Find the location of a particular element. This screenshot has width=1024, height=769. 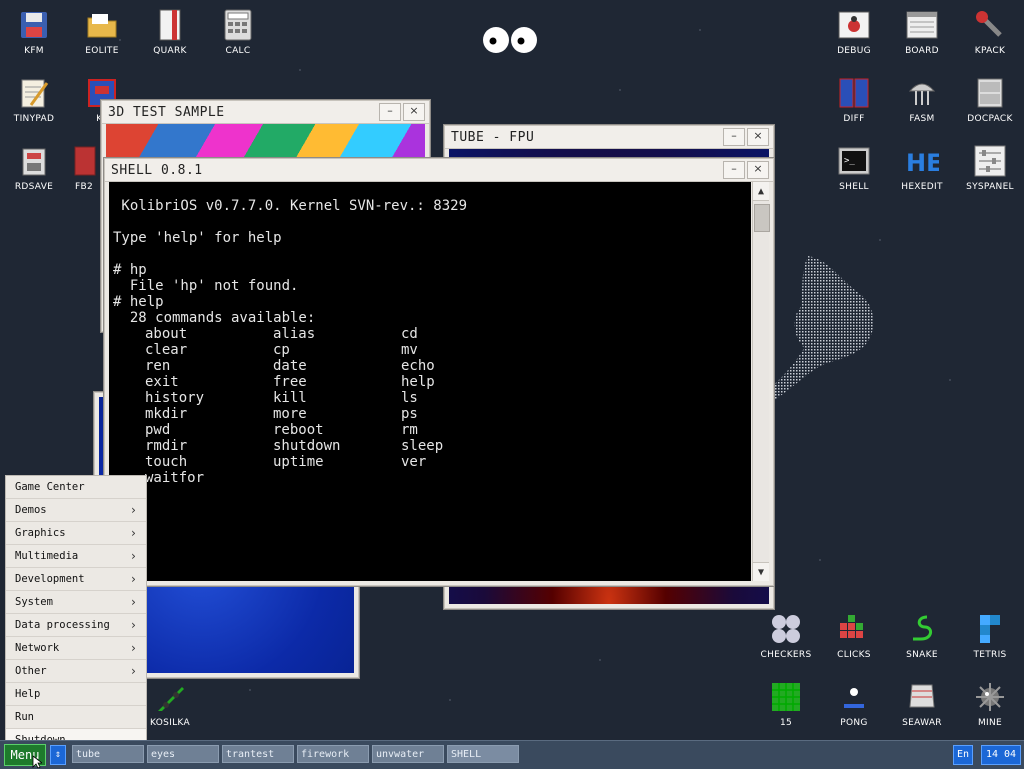

desktop-icon-fb2: FB2 is located at coordinates (84, 168).